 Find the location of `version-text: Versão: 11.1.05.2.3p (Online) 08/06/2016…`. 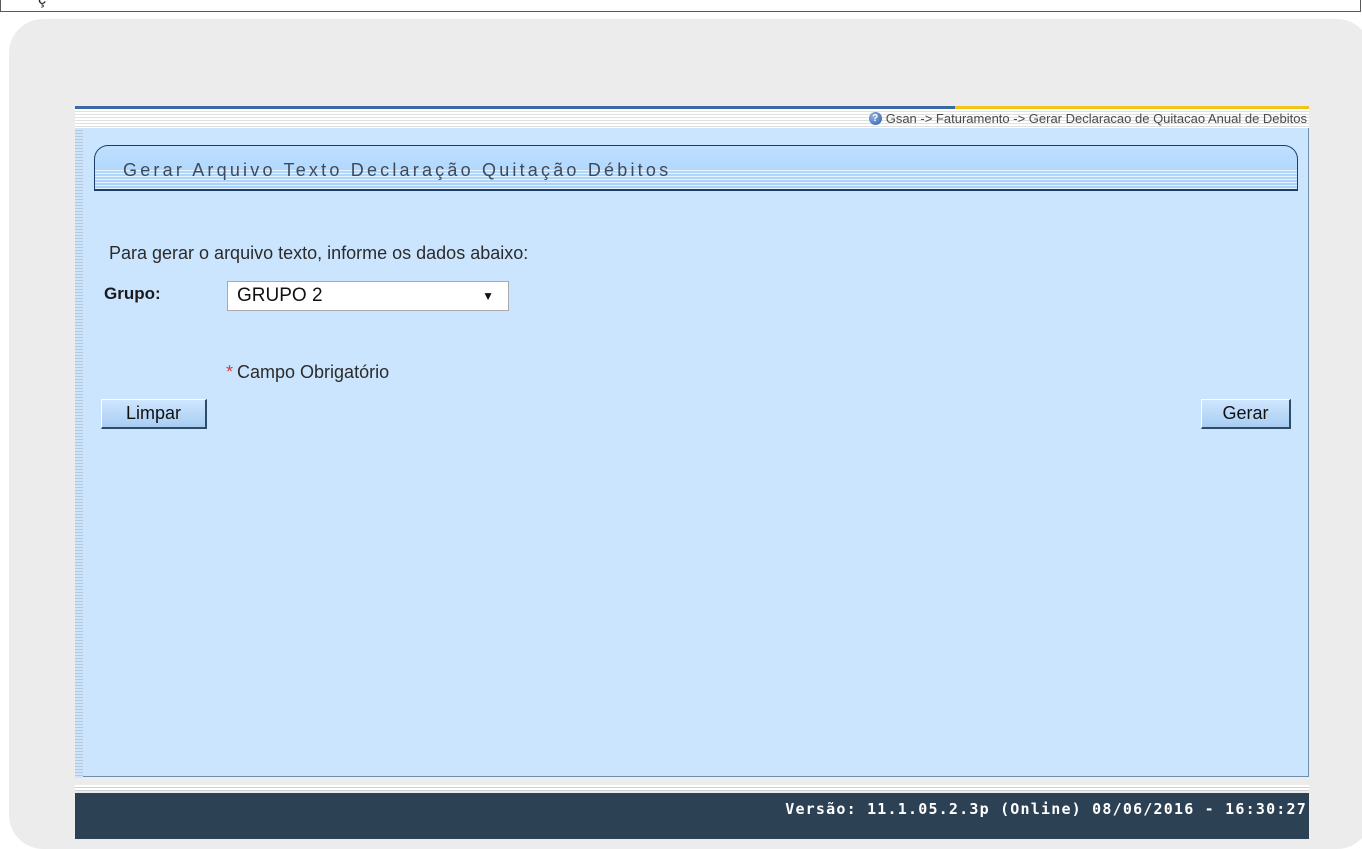

version-text: Versão: 11.1.05.2.3p (Online) 08/06/2016… is located at coordinates (1046, 809).